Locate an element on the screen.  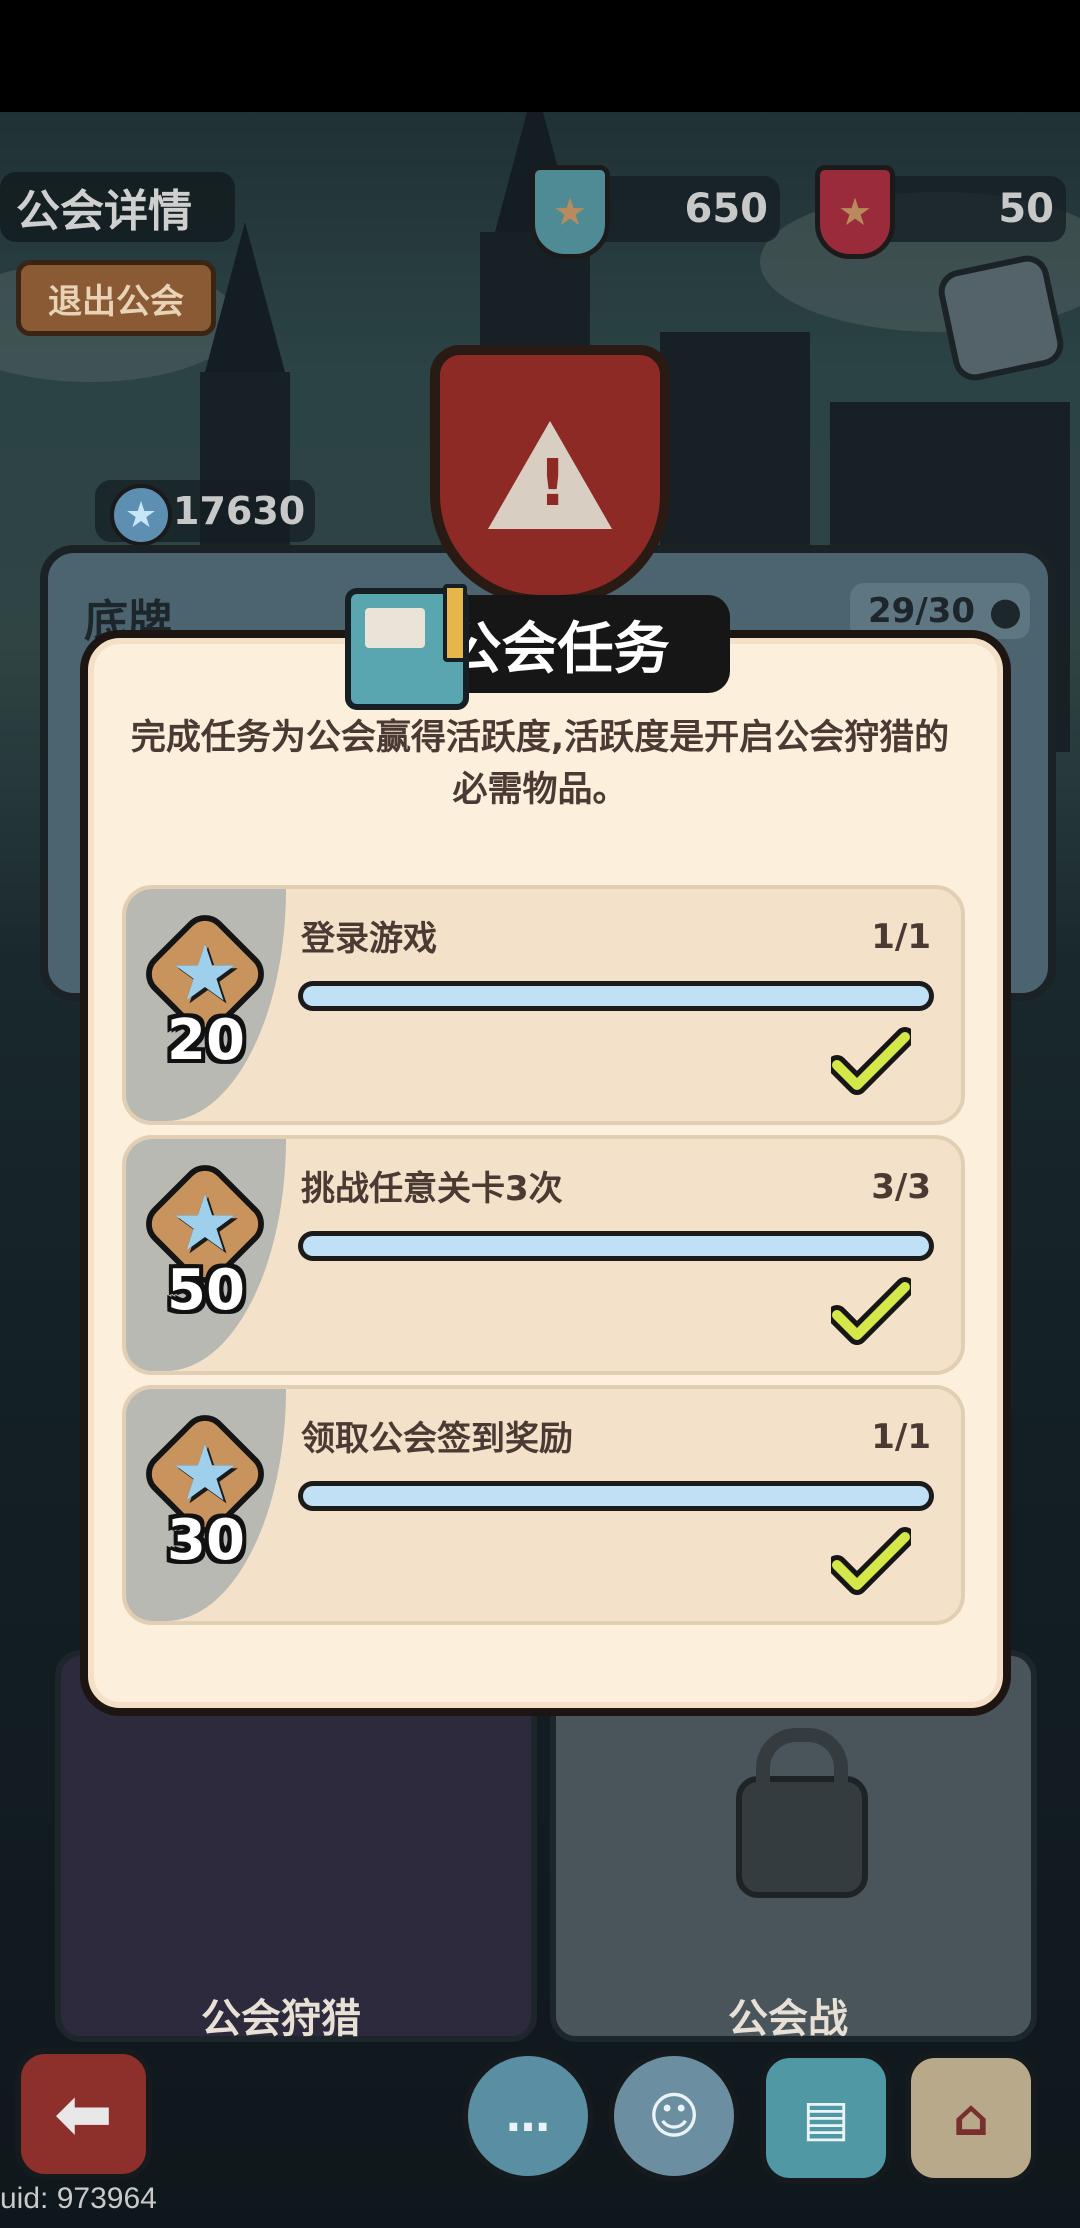
task-row-challenge: ★ 50 挑战任意关卡3次 3/3 is located at coordinates (543, 1255).